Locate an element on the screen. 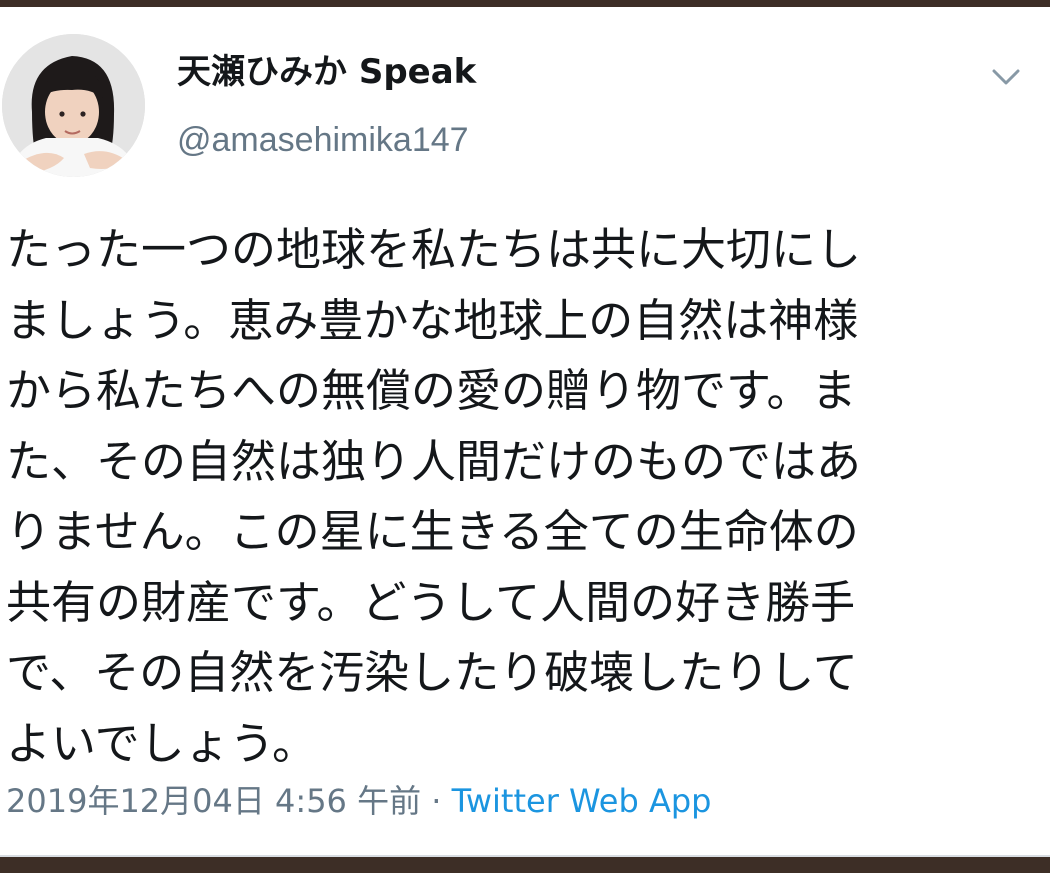 The height and width of the screenshot is (873, 1050). tweet-text-line: た、その自然は独り人間だけのものではあ is located at coordinates (434, 461).